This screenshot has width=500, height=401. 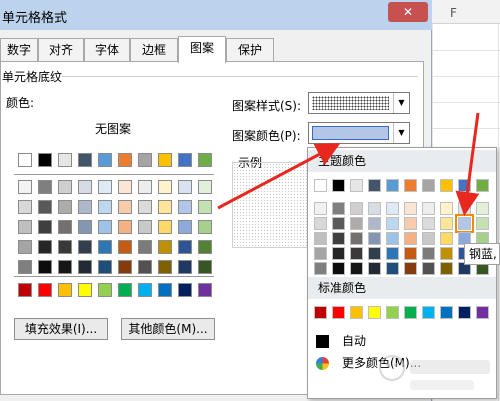 What do you see at coordinates (113, 128) in the screenshot?
I see `no-pattern-option: 无图案` at bounding box center [113, 128].